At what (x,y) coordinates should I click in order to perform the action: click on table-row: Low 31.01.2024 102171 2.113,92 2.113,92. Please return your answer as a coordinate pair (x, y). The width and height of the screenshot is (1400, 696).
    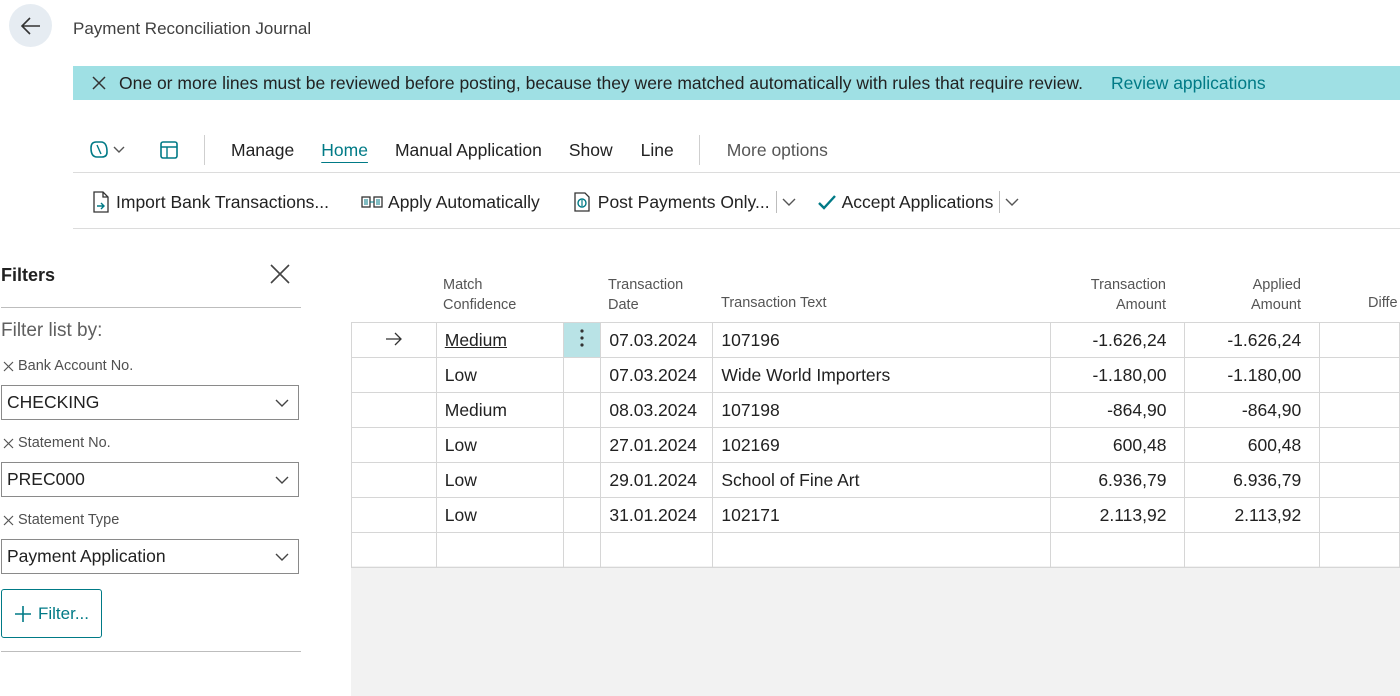
    Looking at the image, I should click on (875, 515).